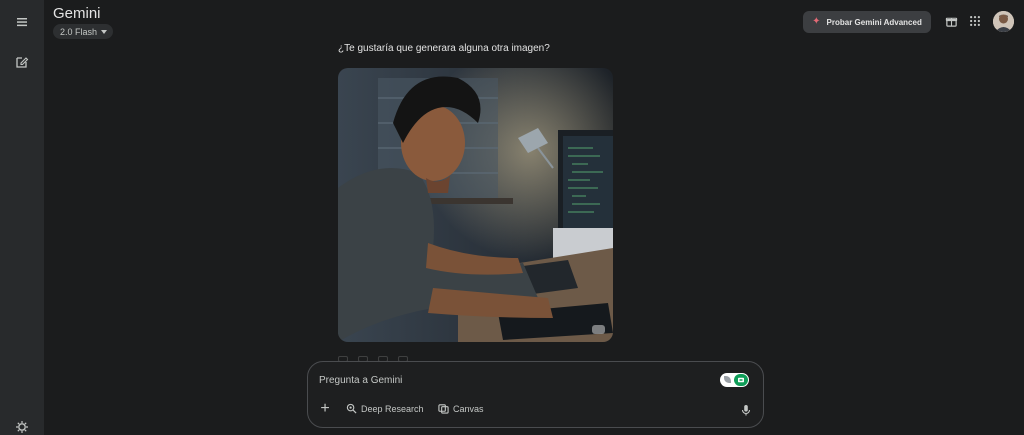 The width and height of the screenshot is (1024, 435). I want to click on gift-icon, so click(951, 21).